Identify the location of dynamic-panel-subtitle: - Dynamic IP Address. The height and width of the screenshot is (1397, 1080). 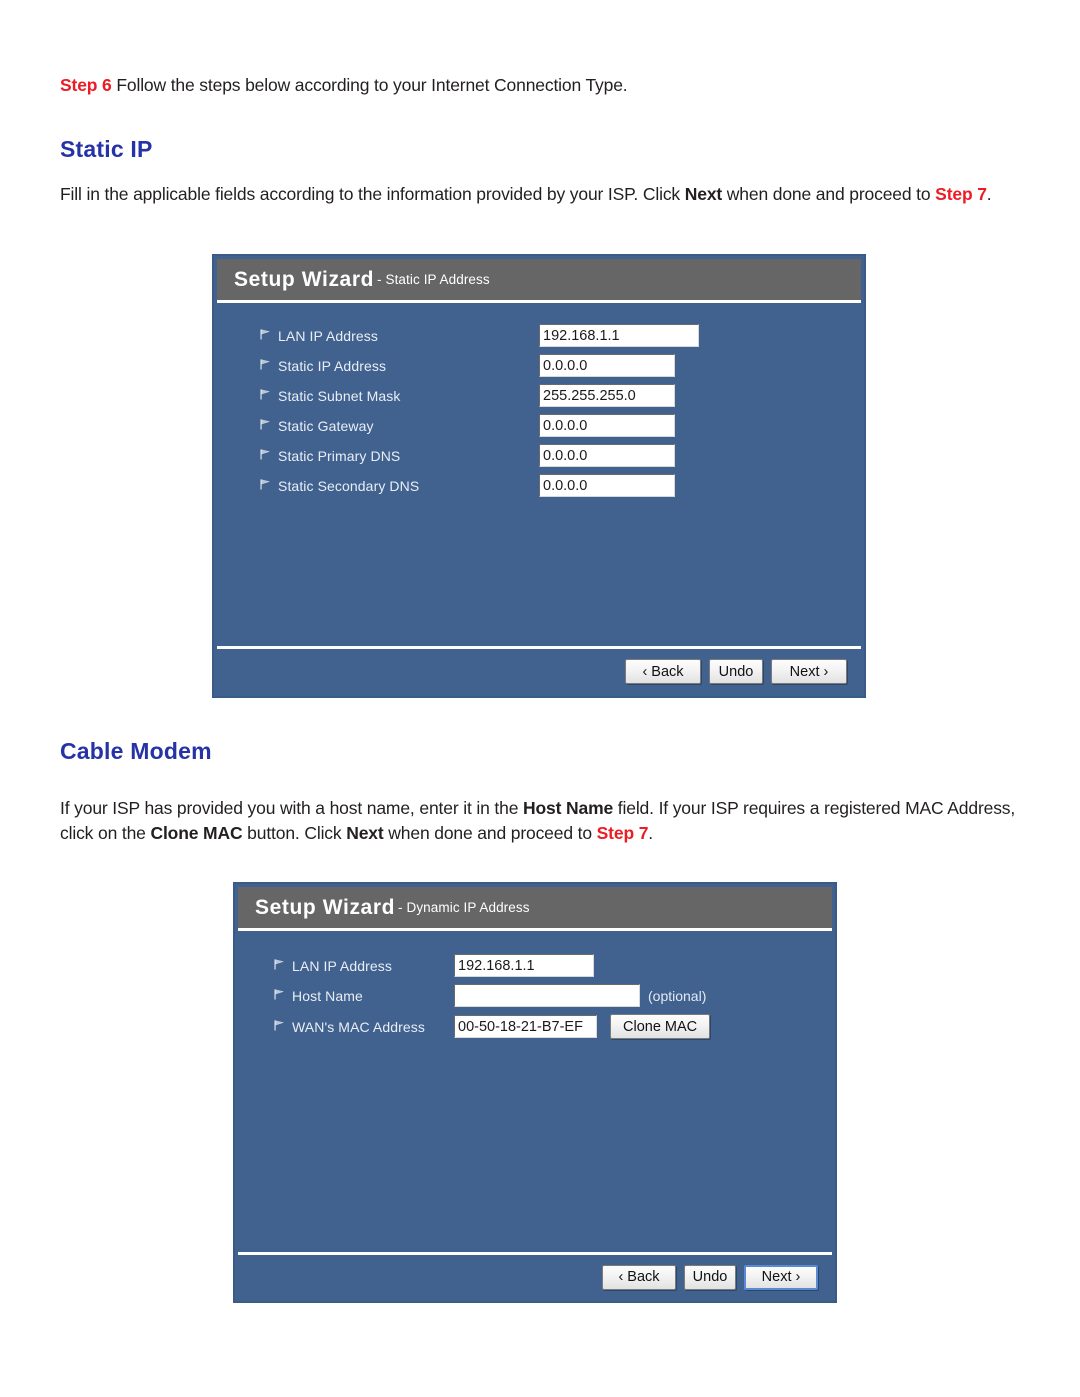
(464, 907).